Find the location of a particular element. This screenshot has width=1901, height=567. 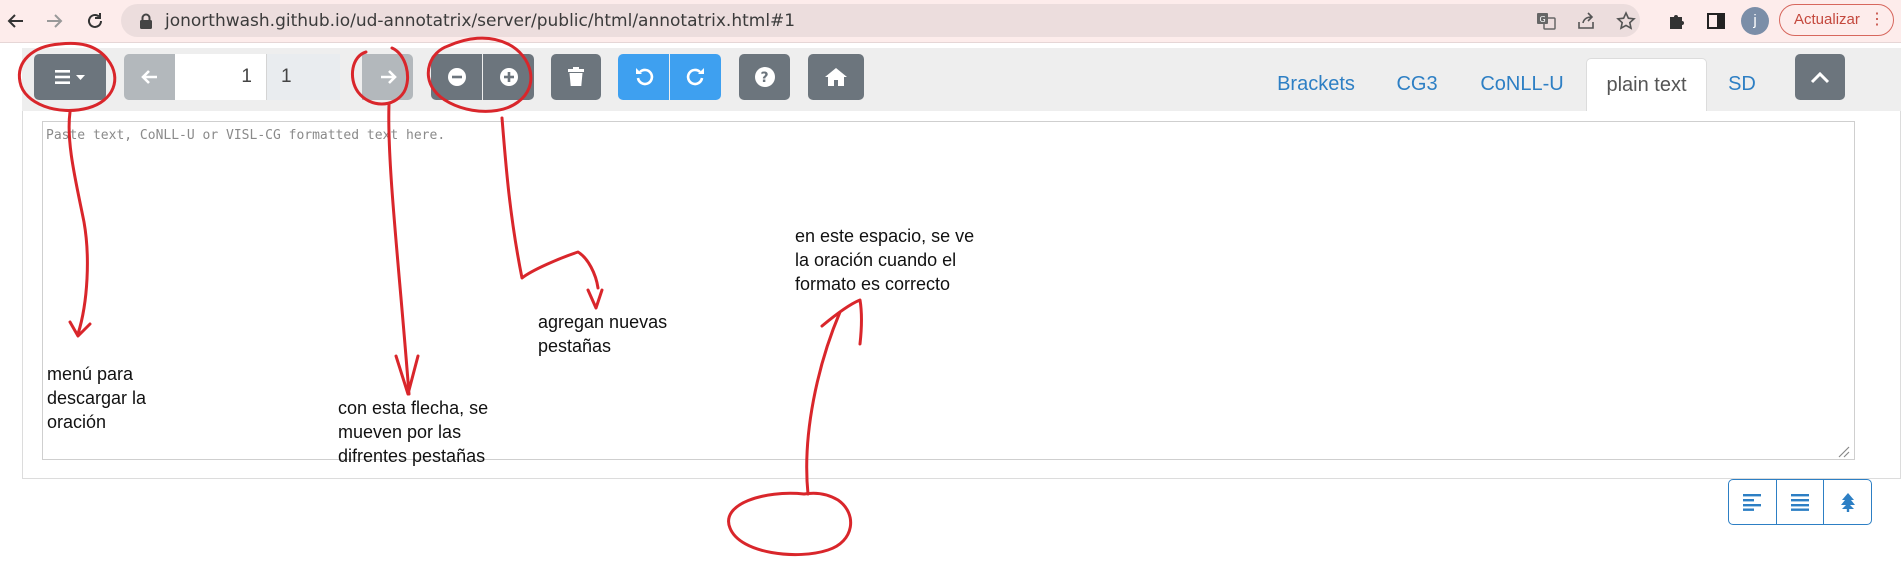

home-icon is located at coordinates (836, 77).